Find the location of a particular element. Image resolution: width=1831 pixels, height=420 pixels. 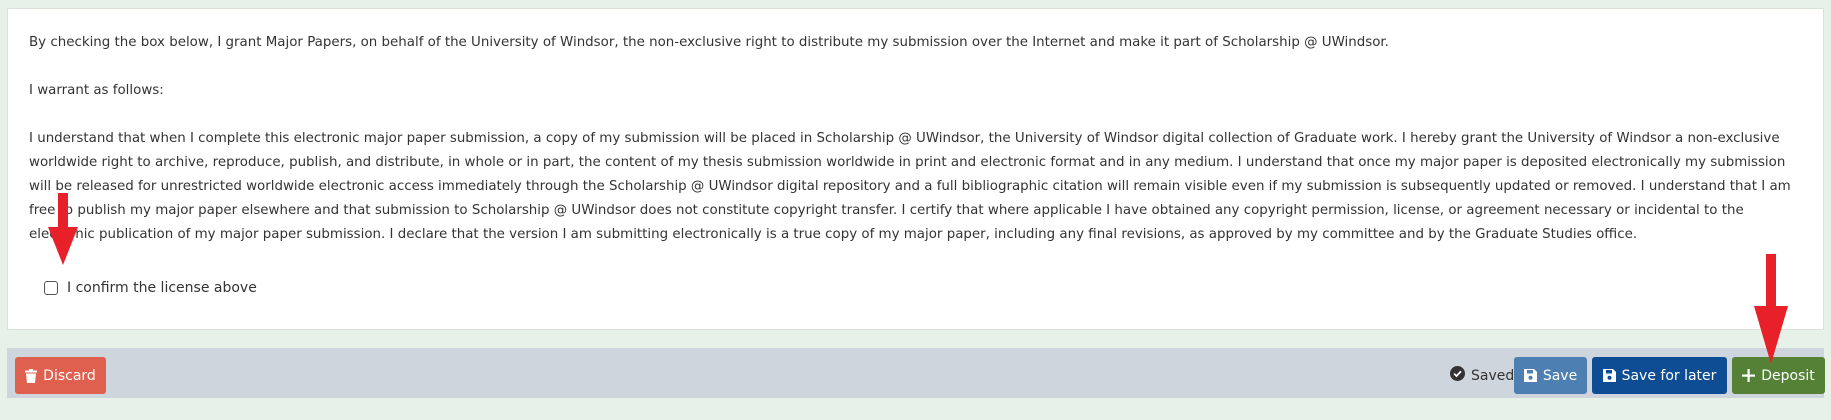

confirm-license-checkbox is located at coordinates (51, 288).